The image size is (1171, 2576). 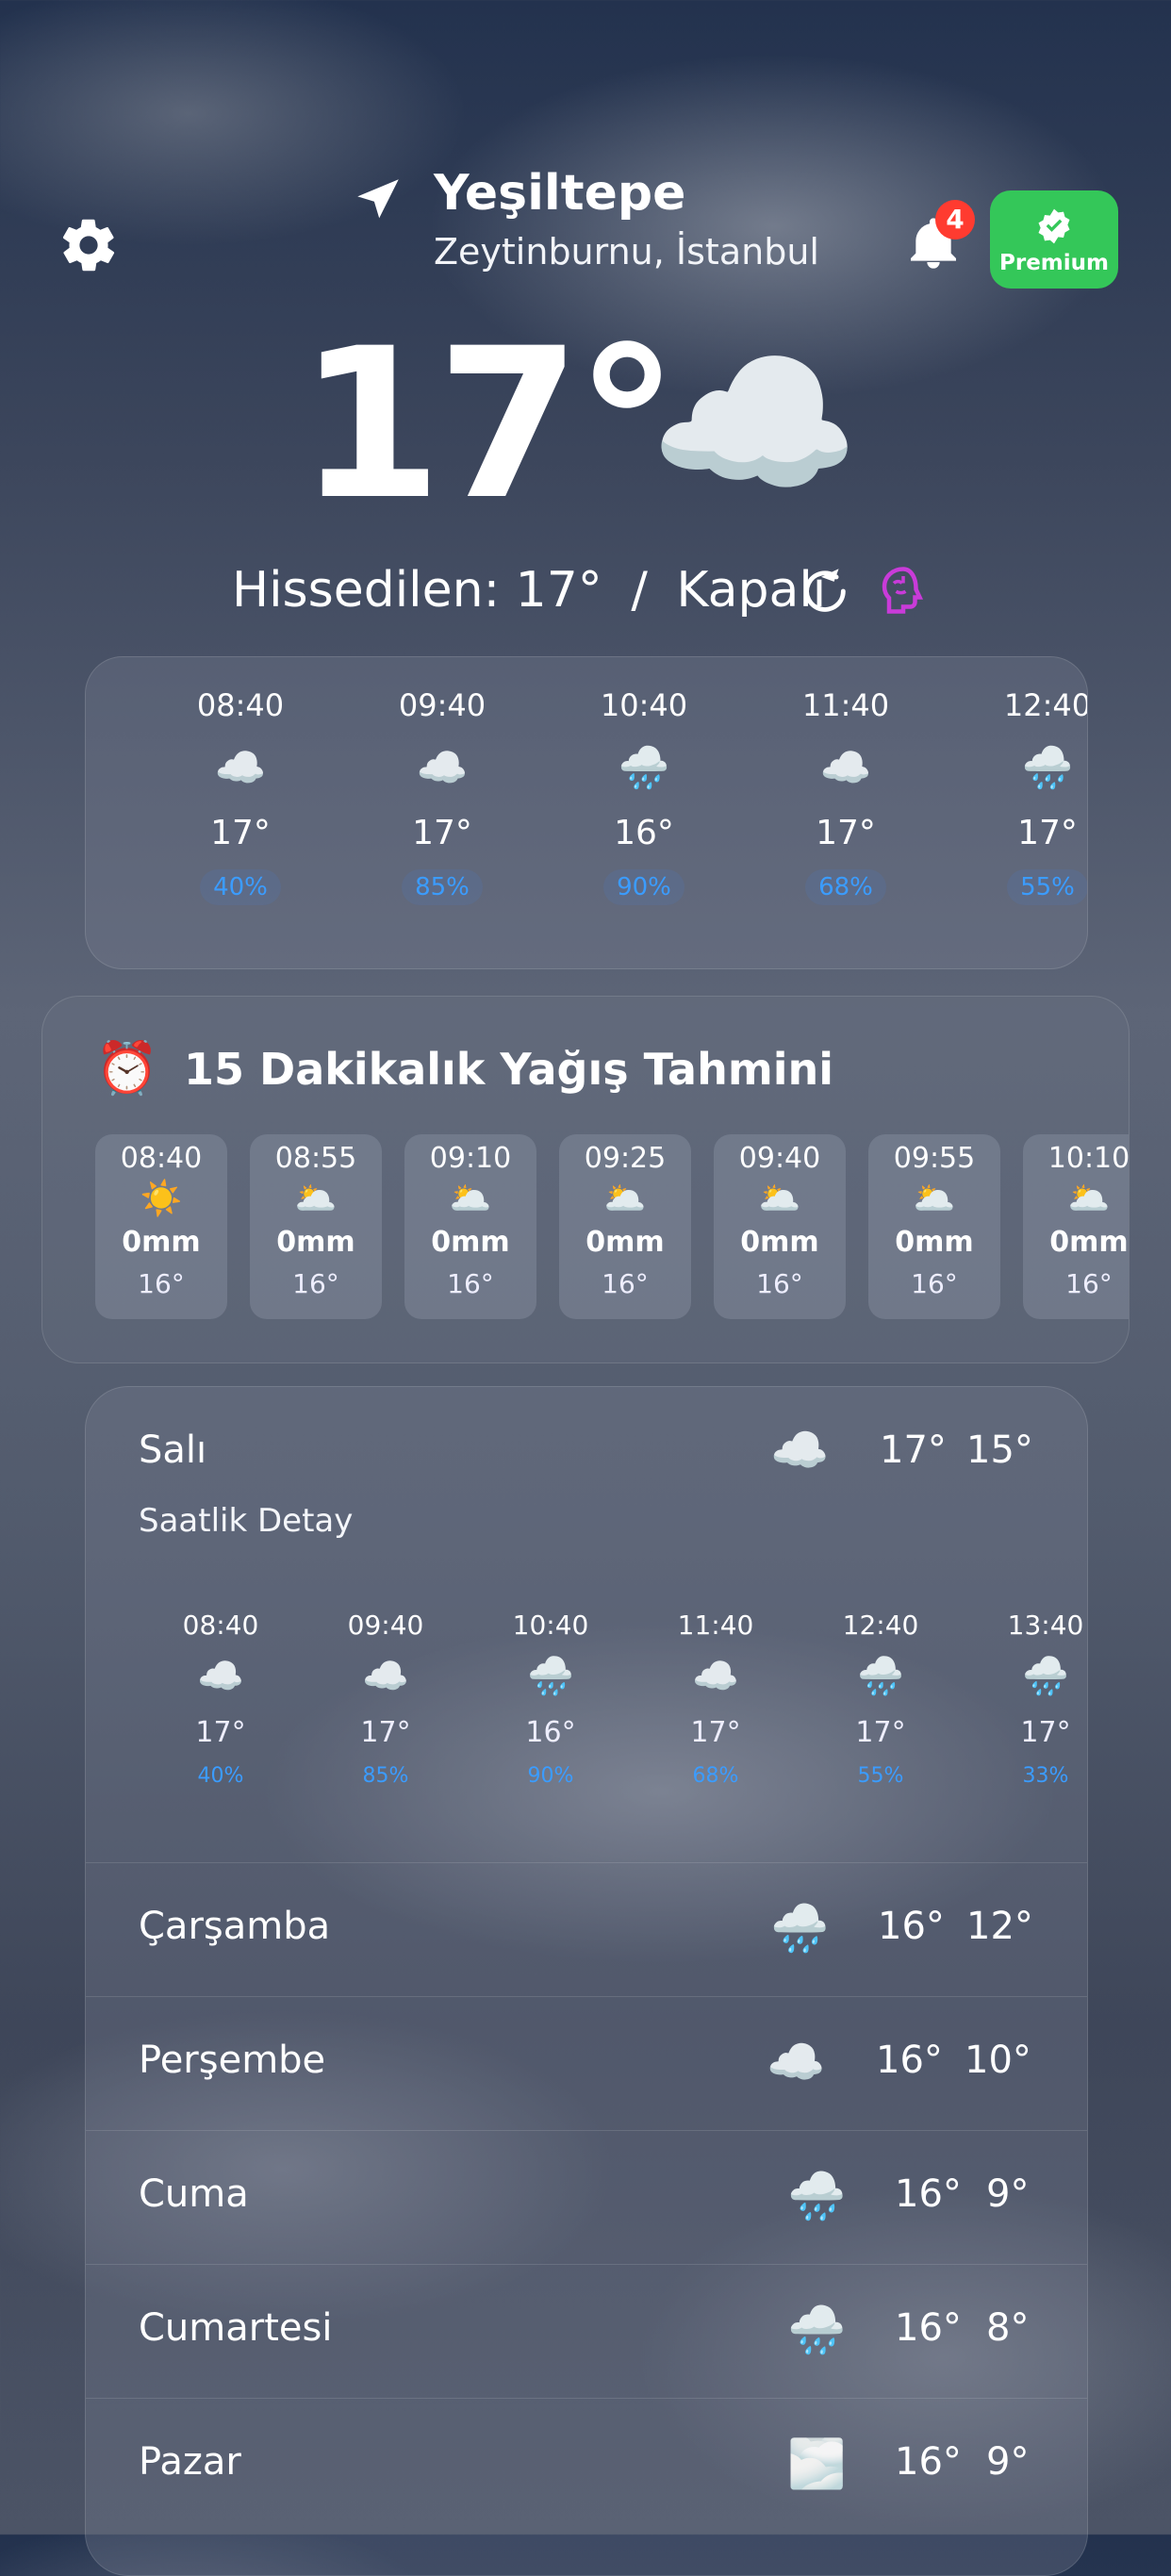 What do you see at coordinates (643, 887) in the screenshot?
I see `hourly-precip-chance: 90%` at bounding box center [643, 887].